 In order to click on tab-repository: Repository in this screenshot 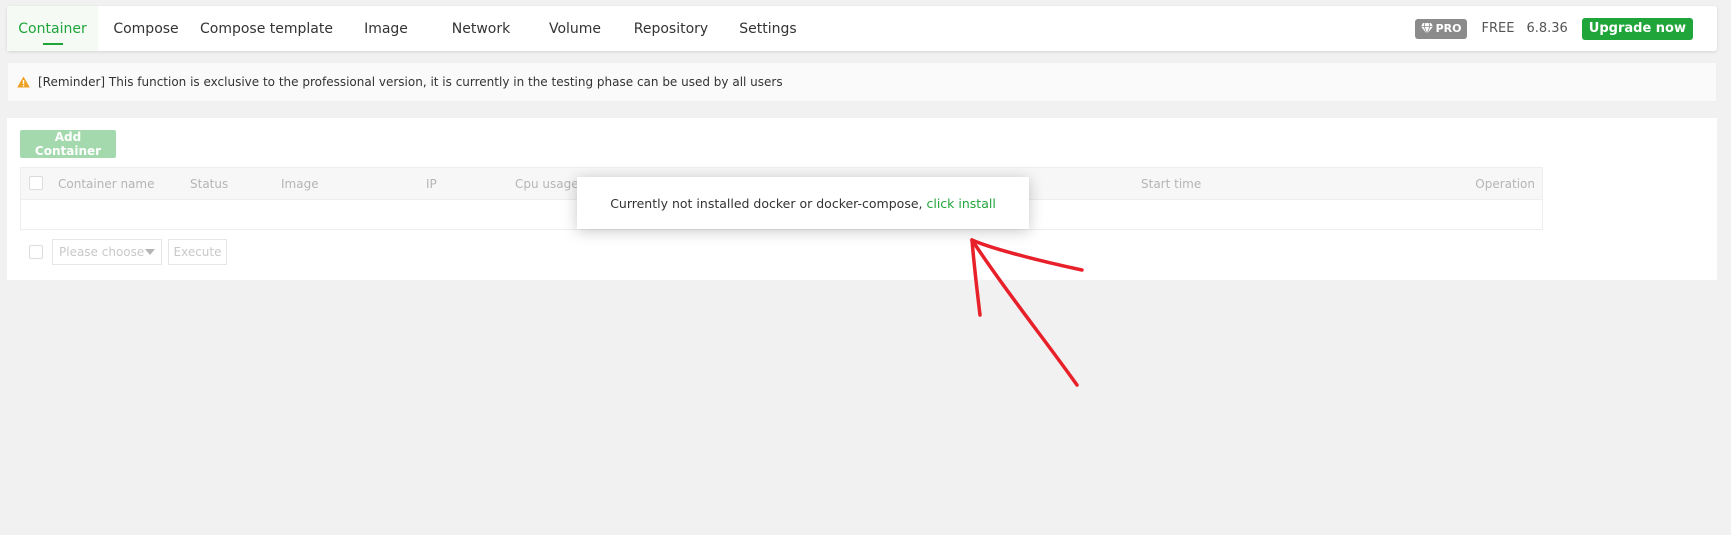, I will do `click(671, 28)`.